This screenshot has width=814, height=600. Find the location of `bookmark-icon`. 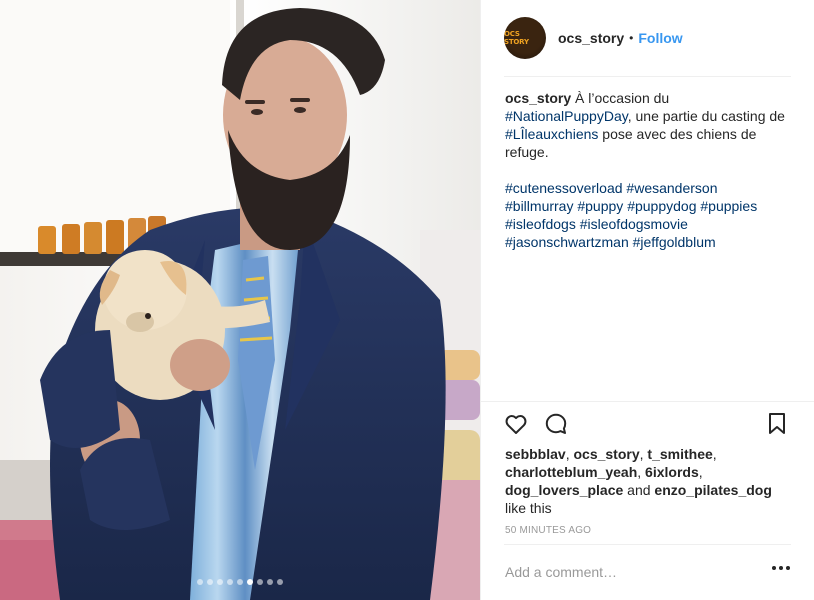

bookmark-icon is located at coordinates (777, 424).